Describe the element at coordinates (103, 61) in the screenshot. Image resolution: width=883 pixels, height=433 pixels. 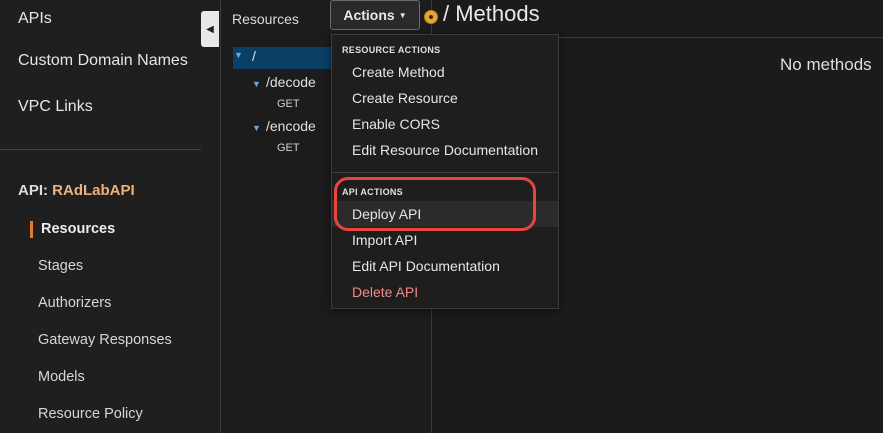
I see `nav-custom-domain-names: Custom Domain Names` at that location.